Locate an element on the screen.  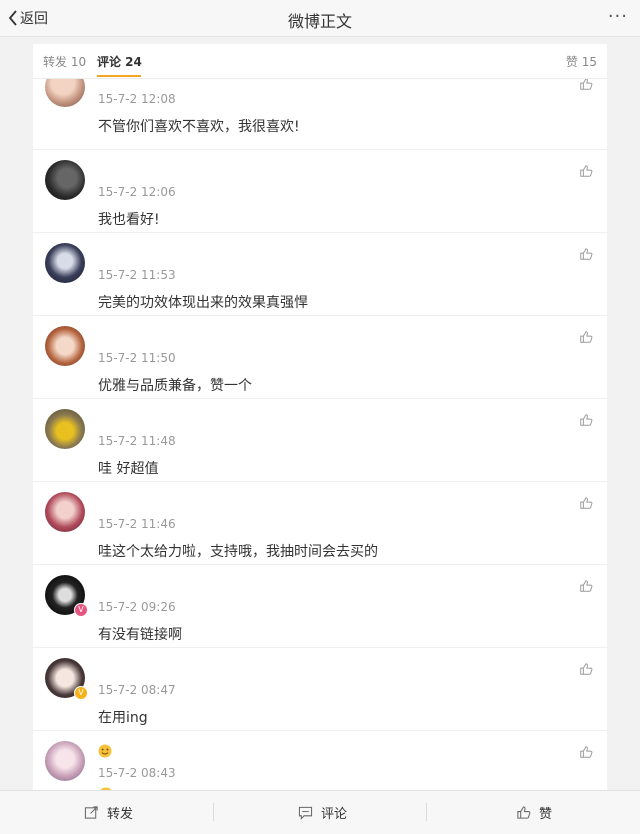
comment-item: 15-7-2 11:48 哇 好超值 is located at coordinates (320, 440).